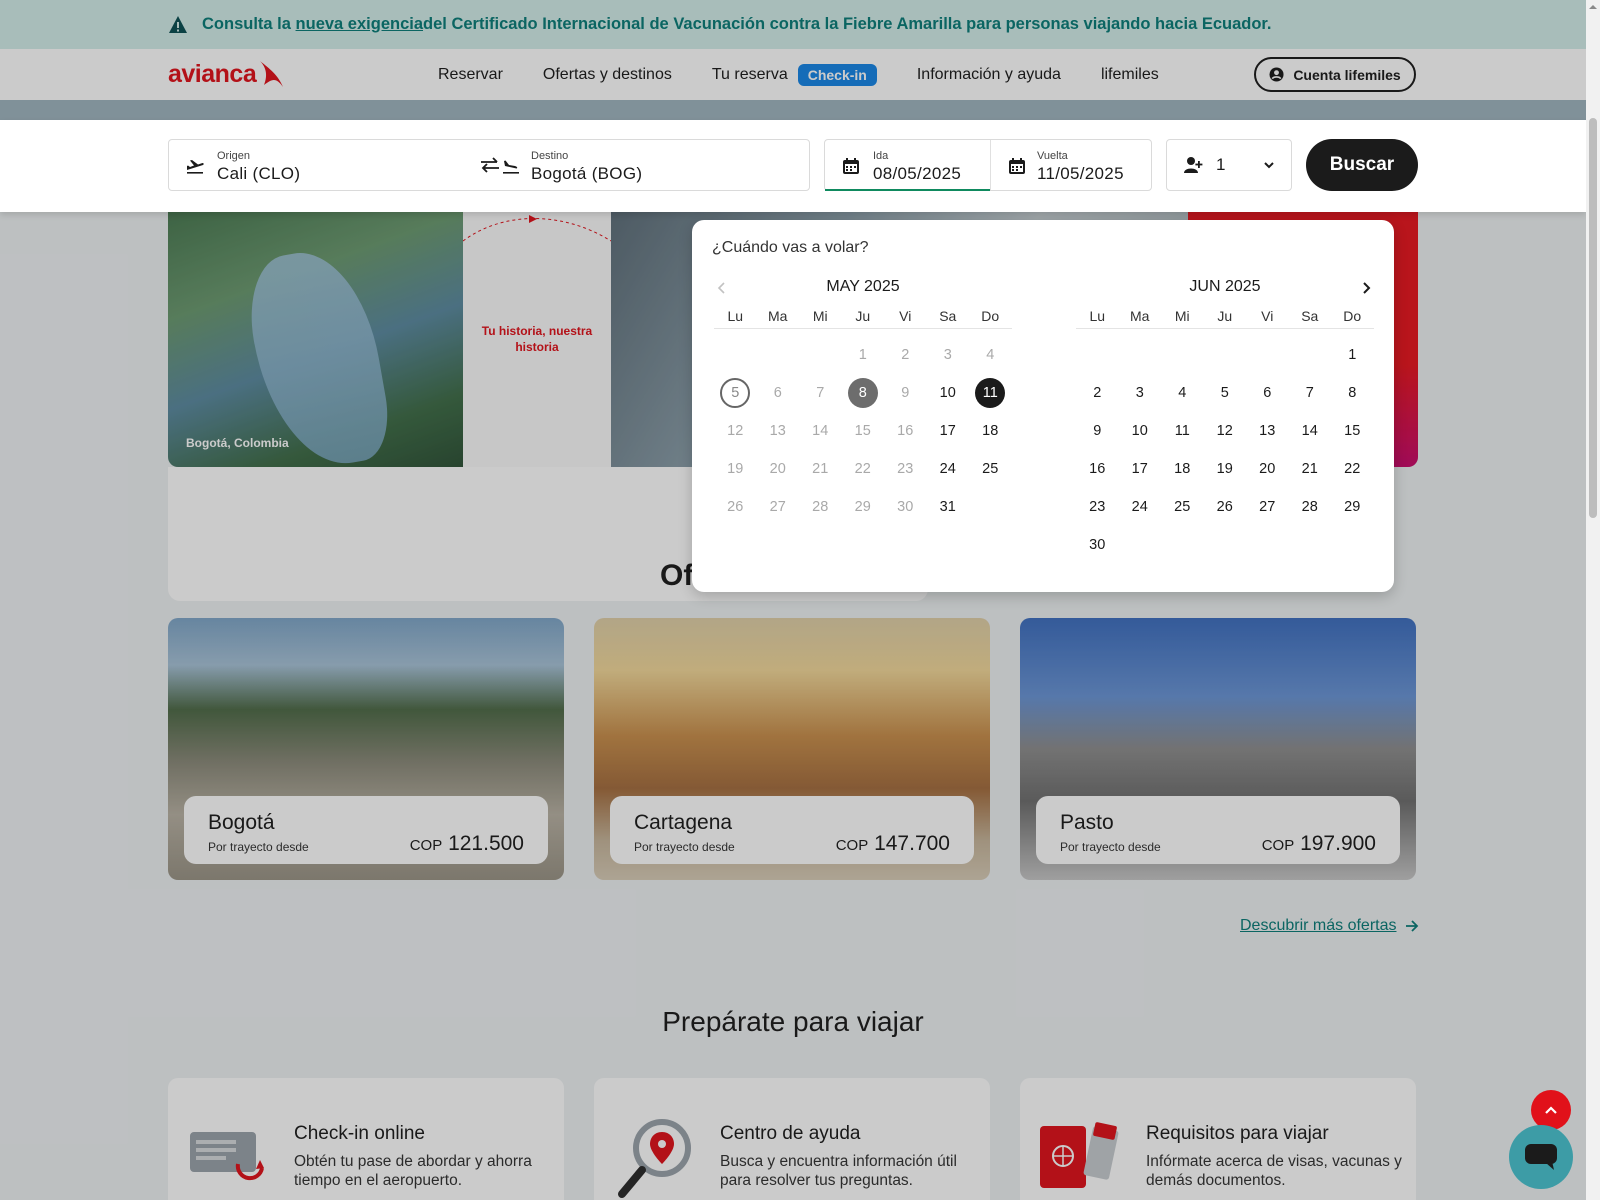 The width and height of the screenshot is (1600, 1200). I want to click on destination-field: Destino Bogotá (BOG), so click(655, 165).